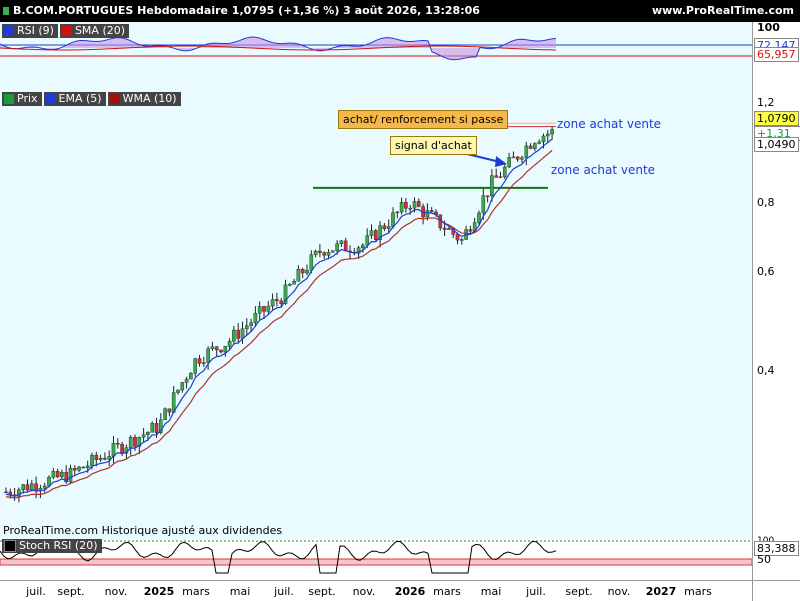  What do you see at coordinates (766, 271) in the screenshot?
I see `price-tick-0-6: 0,6` at bounding box center [766, 271].